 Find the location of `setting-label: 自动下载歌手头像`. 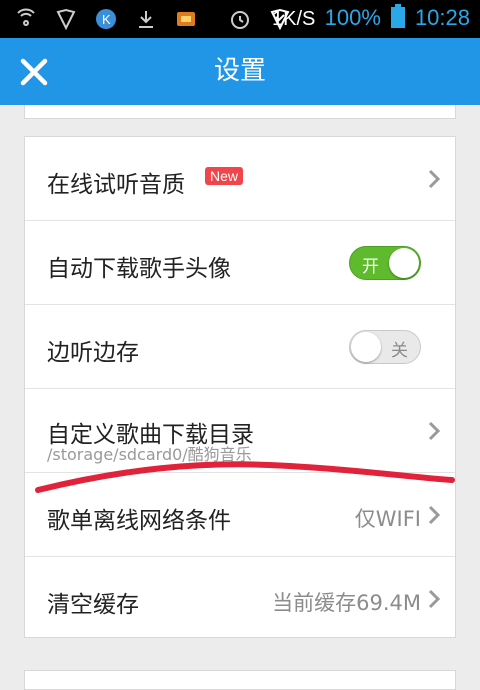

setting-label: 自动下载歌手头像 is located at coordinates (139, 269).